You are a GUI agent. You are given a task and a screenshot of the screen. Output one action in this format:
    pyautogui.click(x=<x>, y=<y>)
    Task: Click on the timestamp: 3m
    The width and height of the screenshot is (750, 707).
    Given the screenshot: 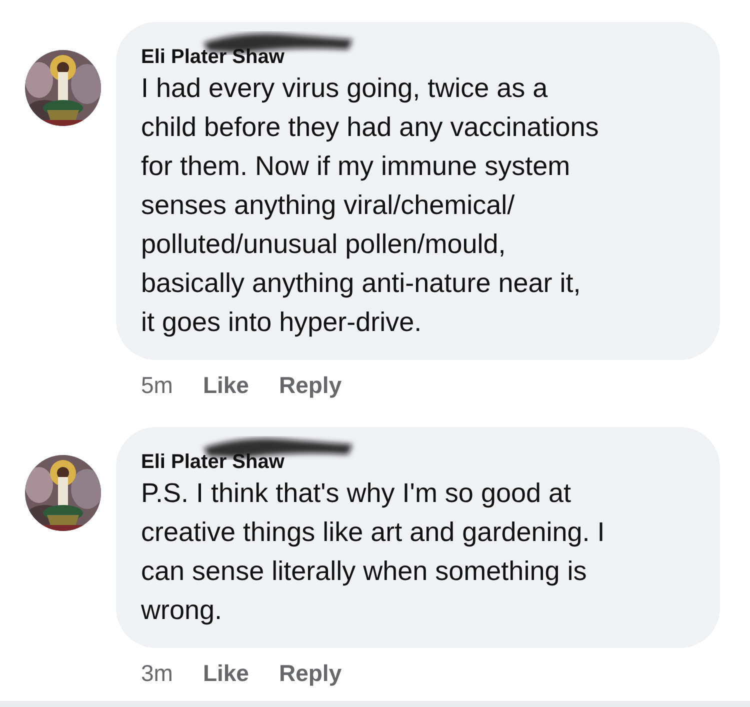 What is the action you would take?
    pyautogui.click(x=157, y=673)
    